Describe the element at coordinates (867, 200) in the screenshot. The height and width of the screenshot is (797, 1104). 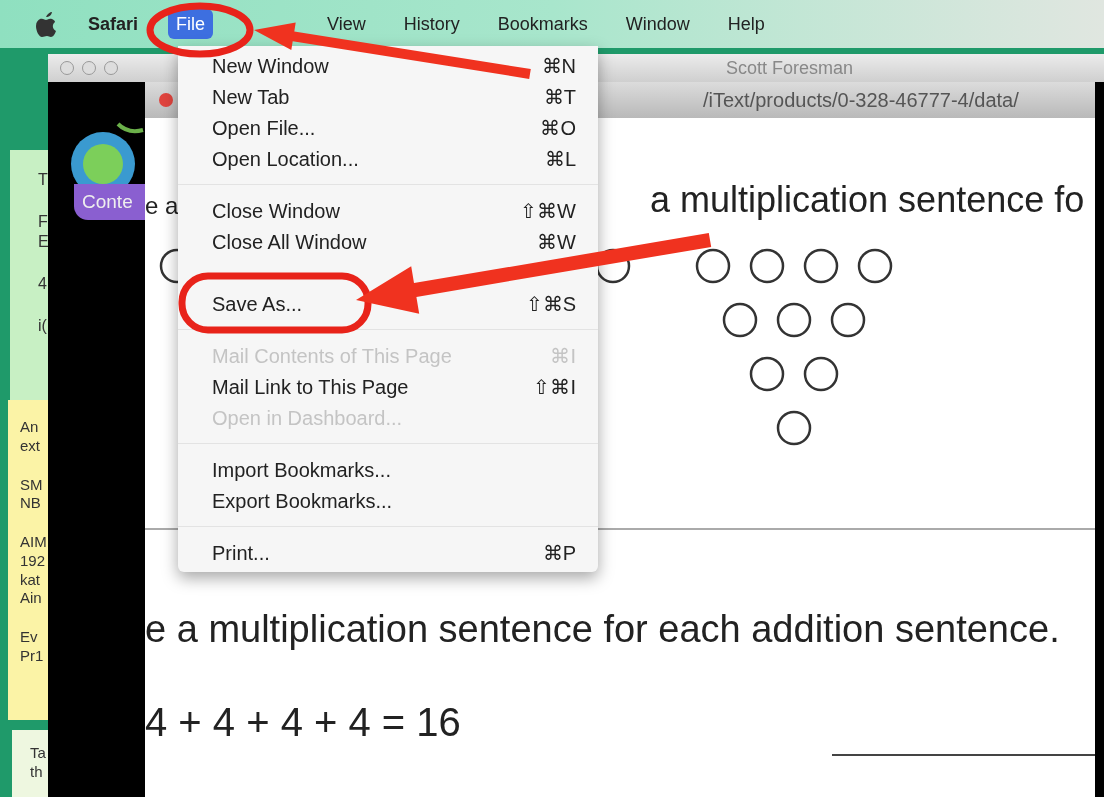
I see `instruction-text: a multiplication sentence fo` at that location.